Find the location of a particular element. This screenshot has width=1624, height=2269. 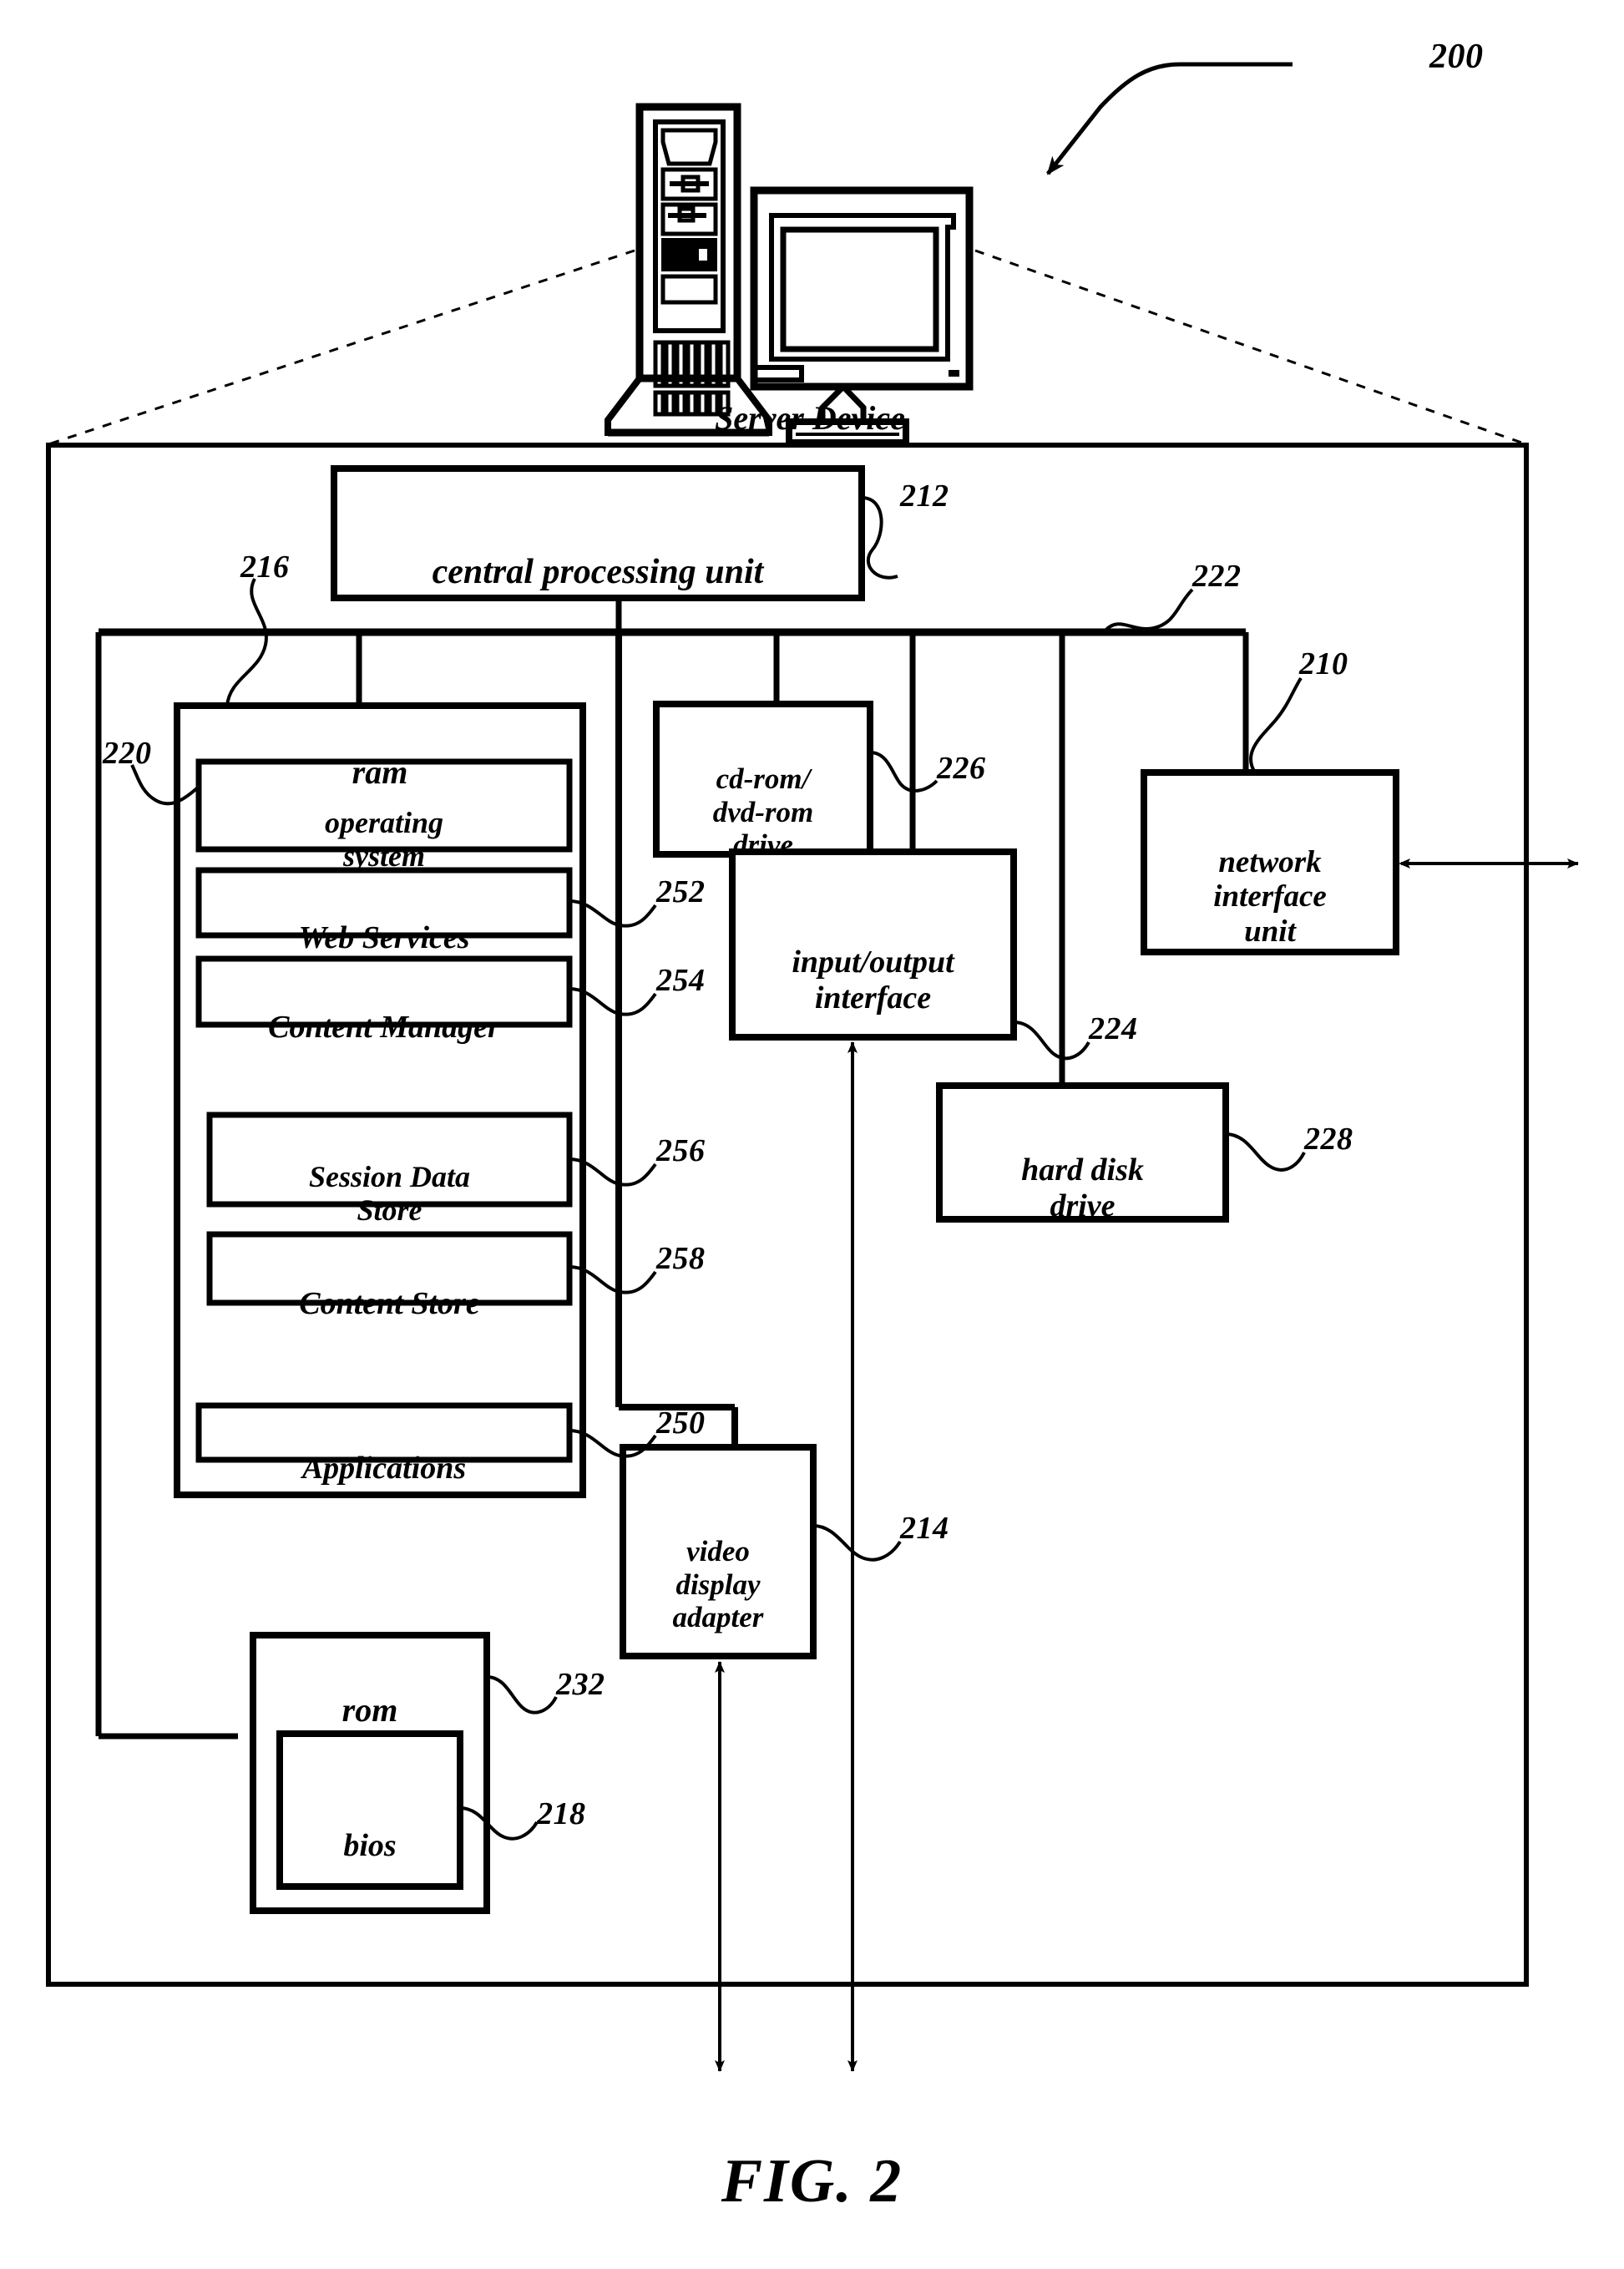

cdrom-drive-box-outline is located at coordinates (763, 779).